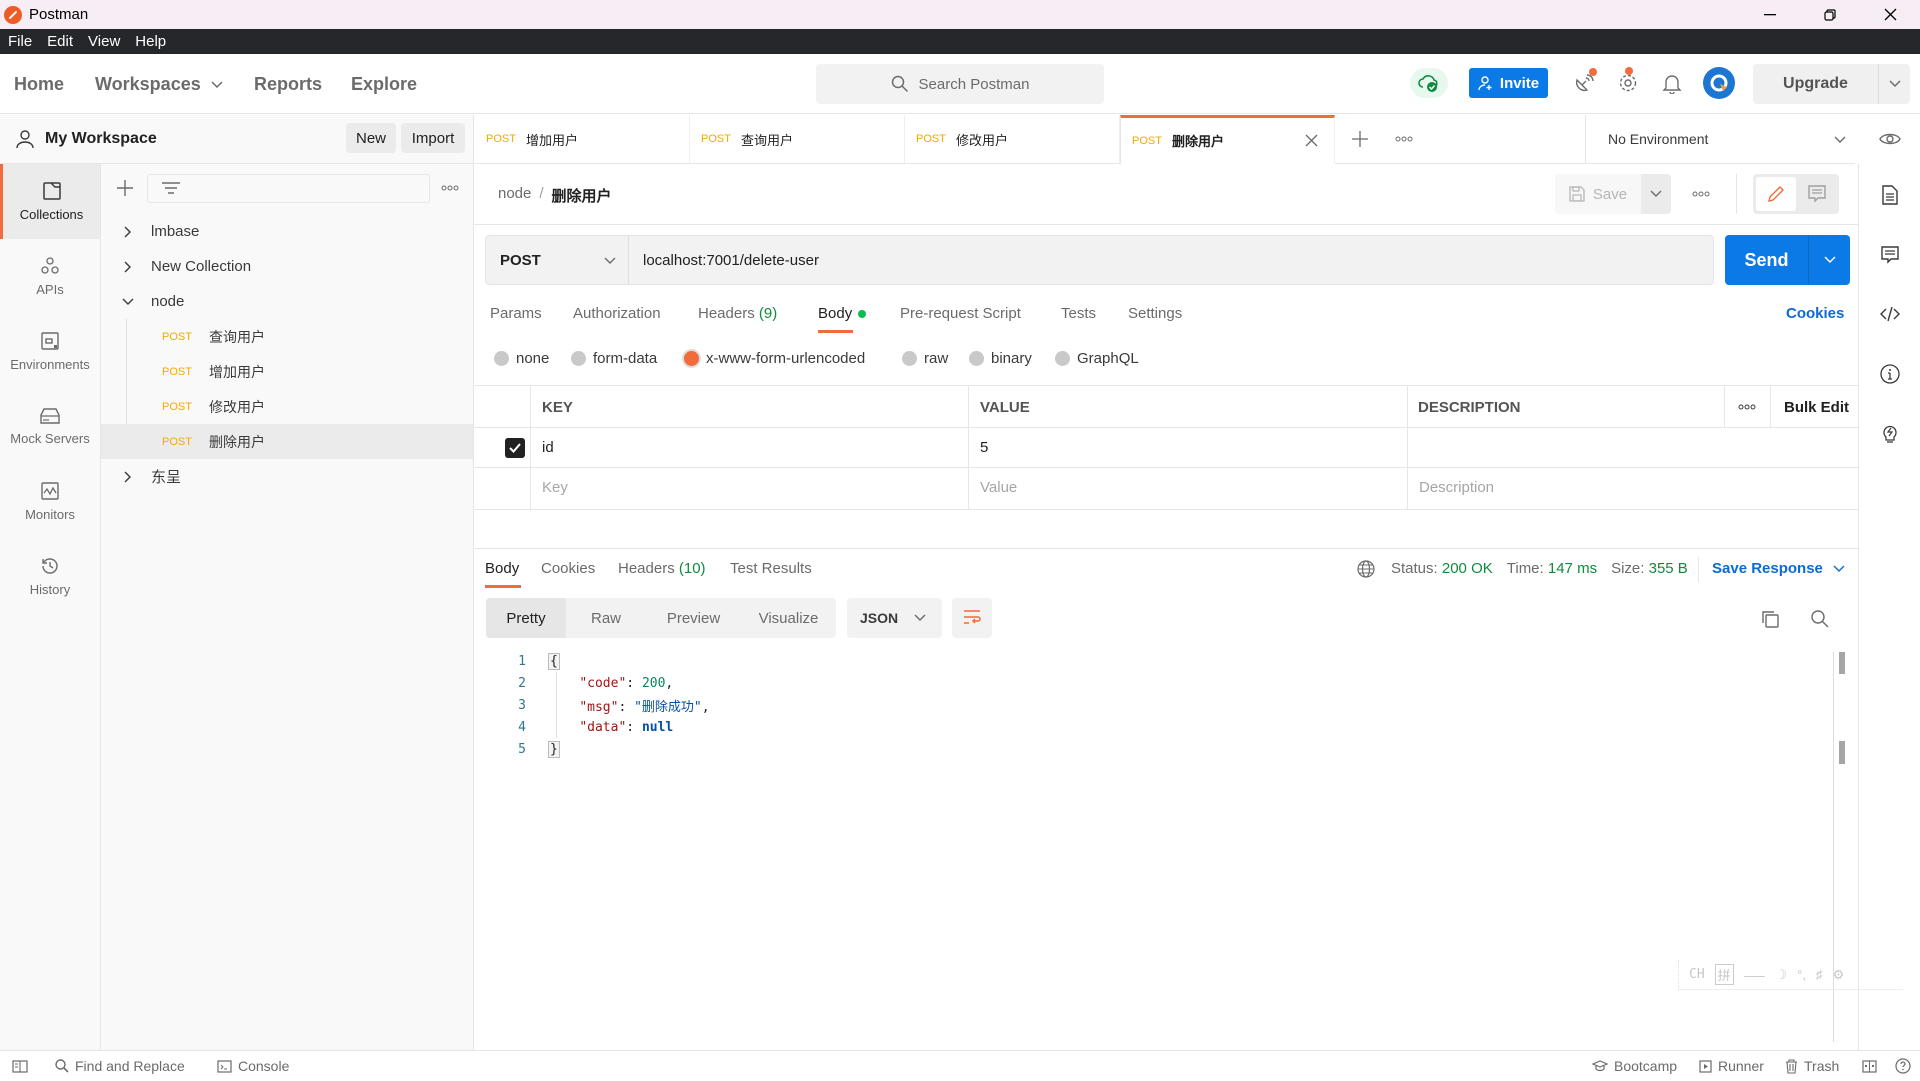  What do you see at coordinates (662, 568) in the screenshot?
I see `response-tab-headers: Headers (10)` at bounding box center [662, 568].